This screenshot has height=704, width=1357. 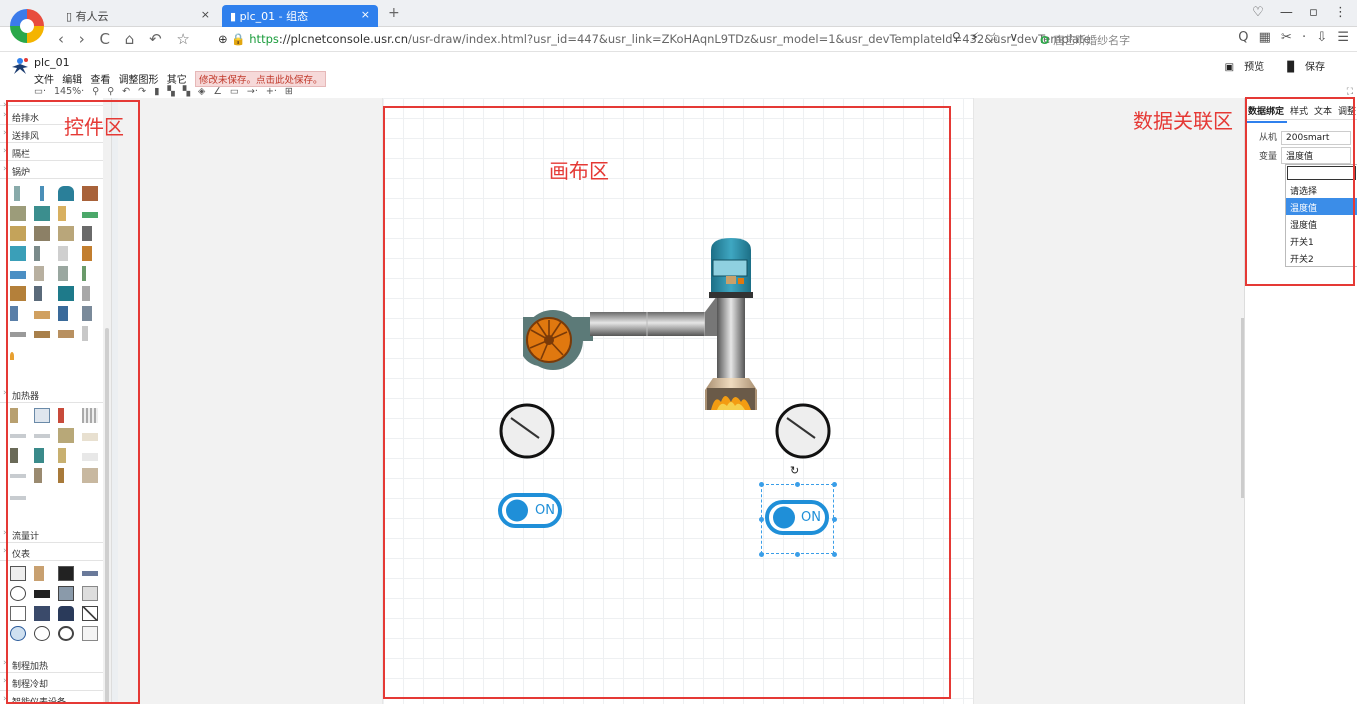 What do you see at coordinates (797, 519) in the screenshot?
I see `selection-box` at bounding box center [797, 519].